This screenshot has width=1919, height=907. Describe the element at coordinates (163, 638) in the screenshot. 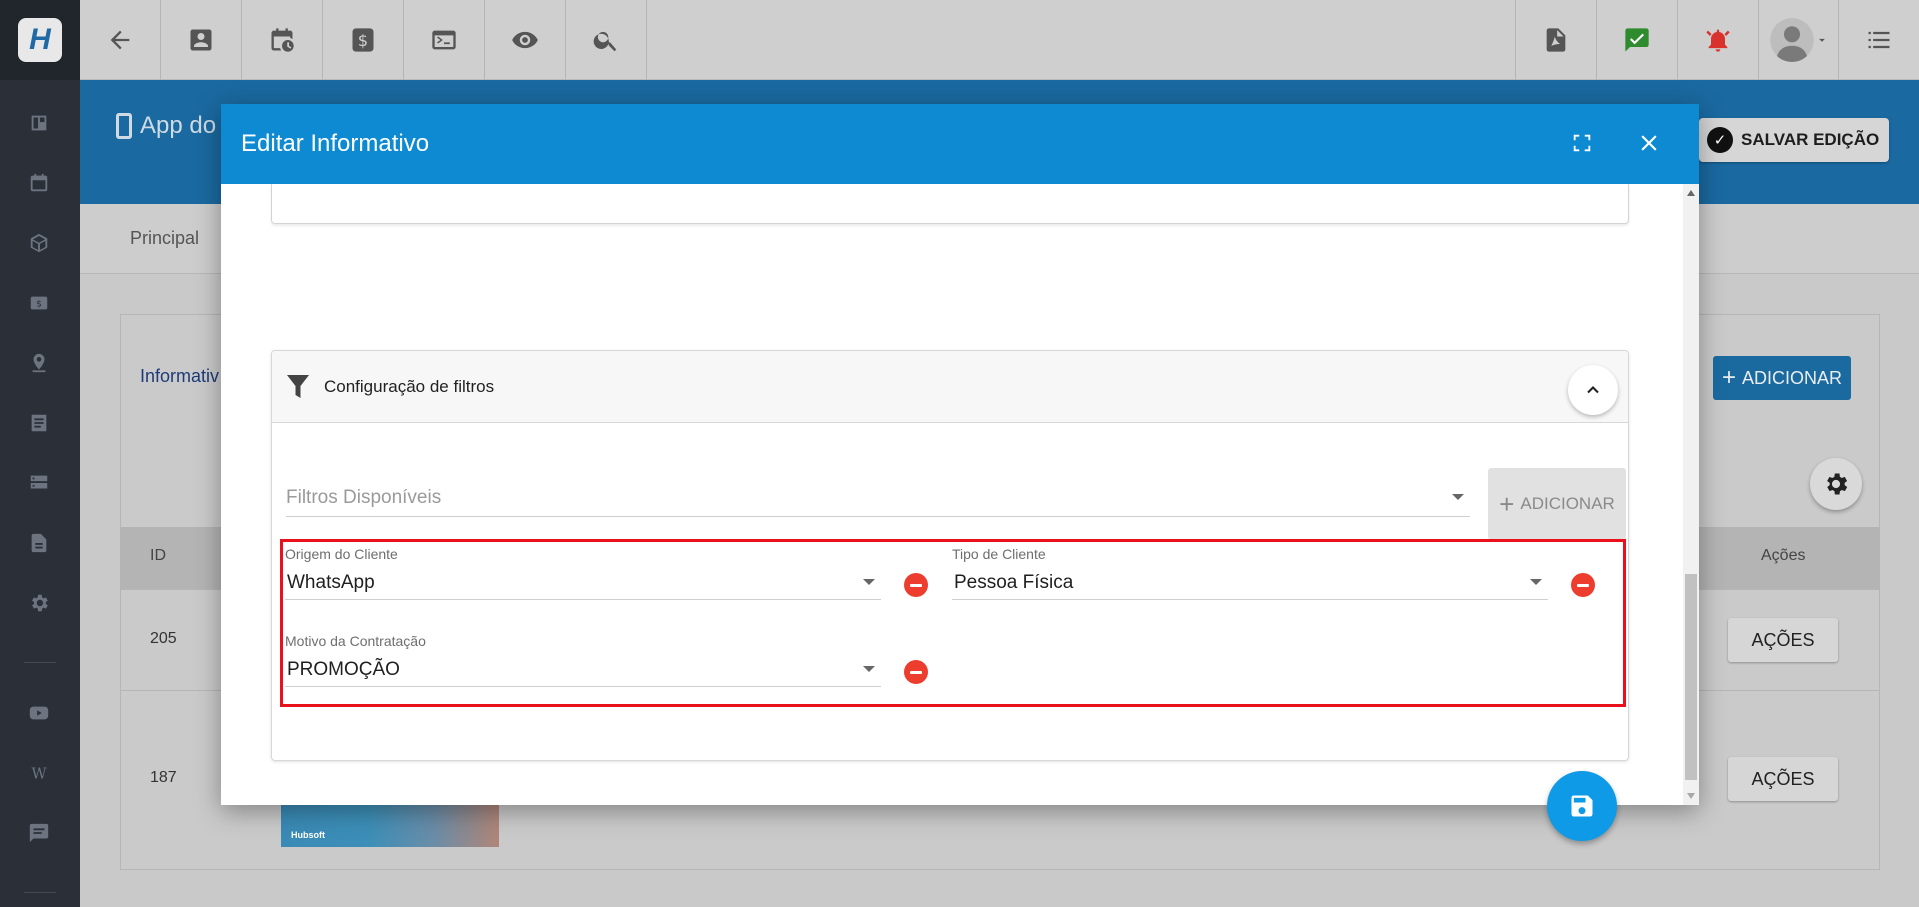

I see `table-cell-id: 205` at that location.